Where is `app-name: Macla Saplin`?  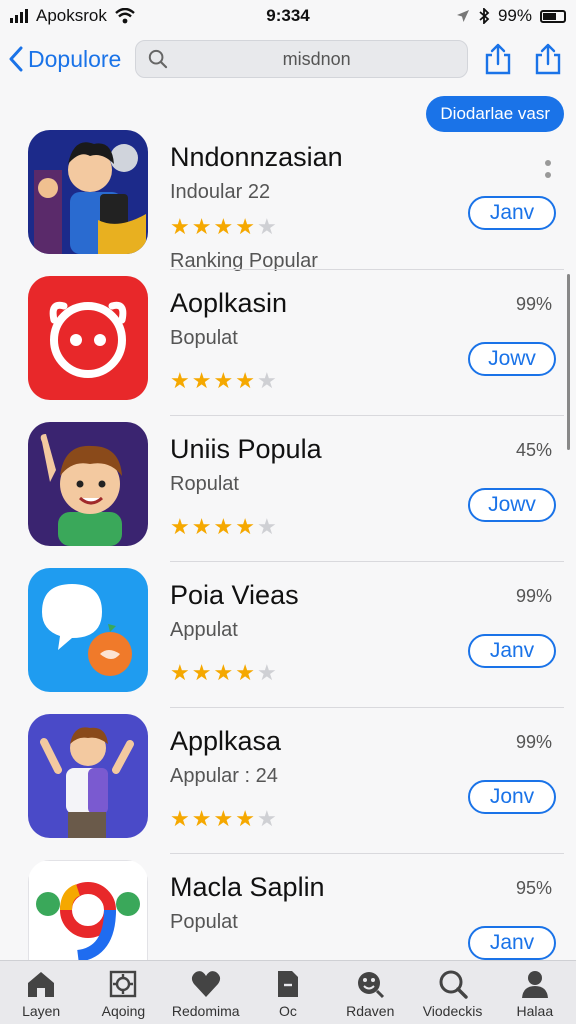
app-name: Macla Saplin is located at coordinates (247, 887).